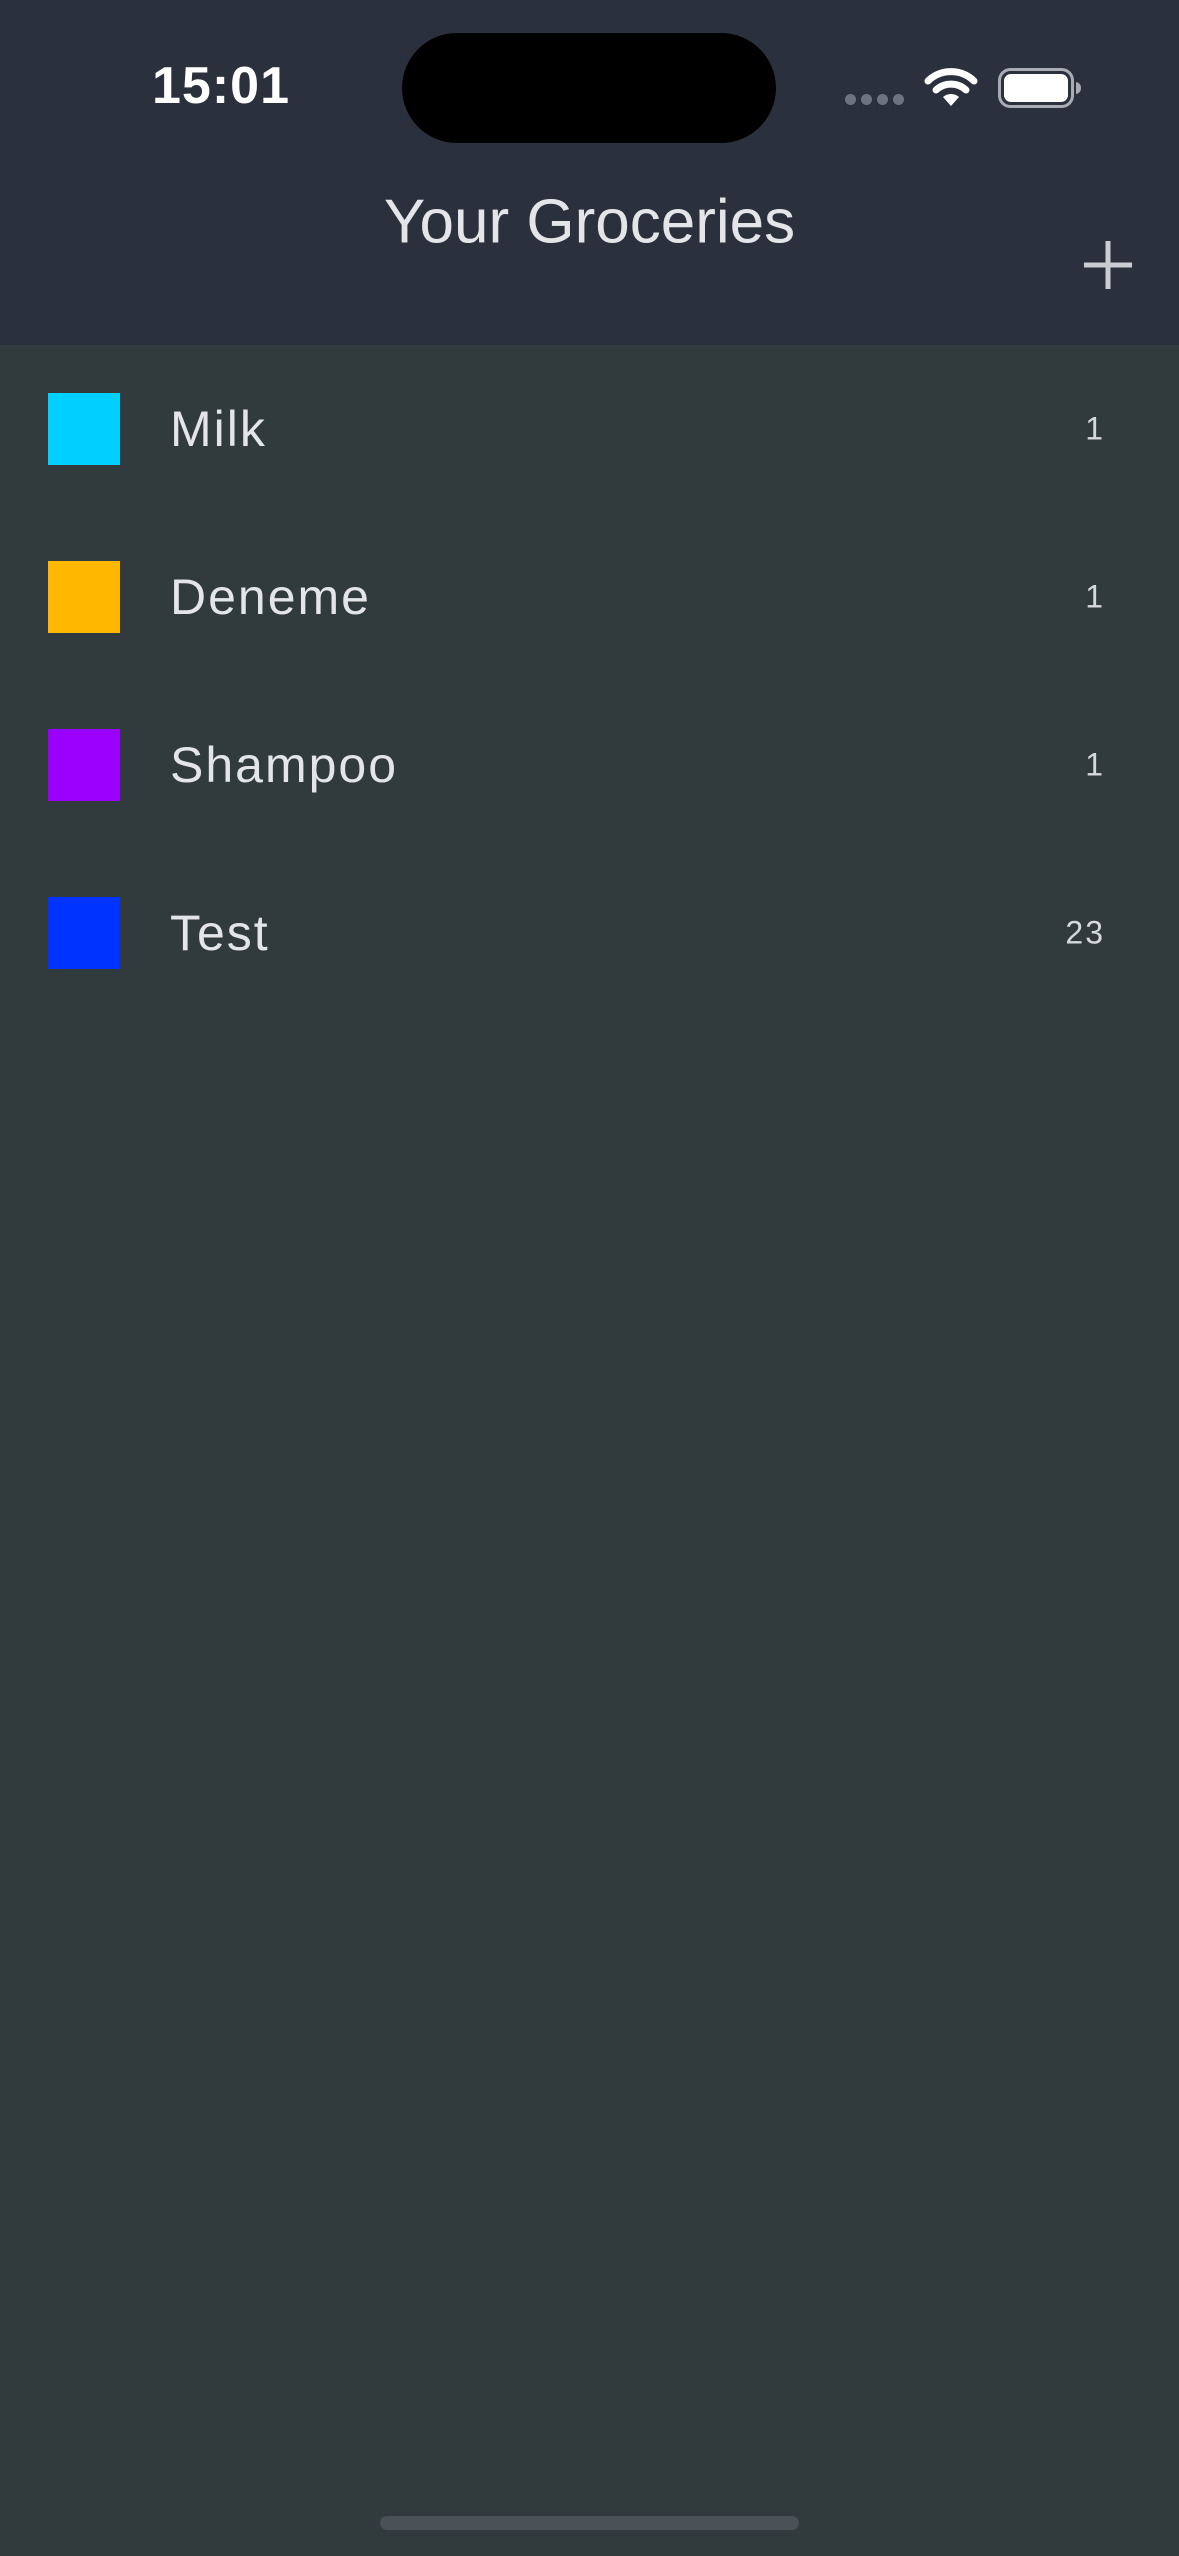  I want to click on list-item: Deneme 1, so click(589, 597).